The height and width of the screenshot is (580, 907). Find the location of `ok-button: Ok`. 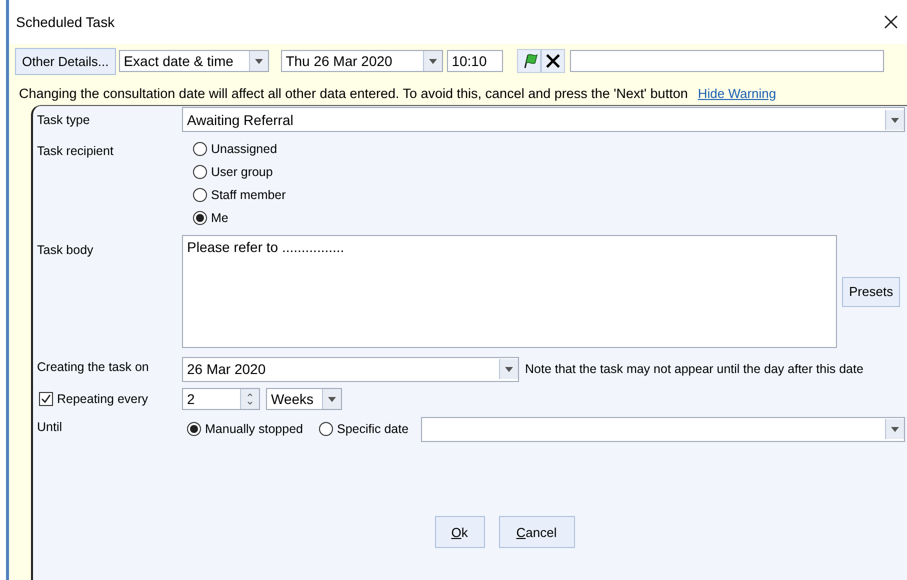

ok-button: Ok is located at coordinates (459, 532).